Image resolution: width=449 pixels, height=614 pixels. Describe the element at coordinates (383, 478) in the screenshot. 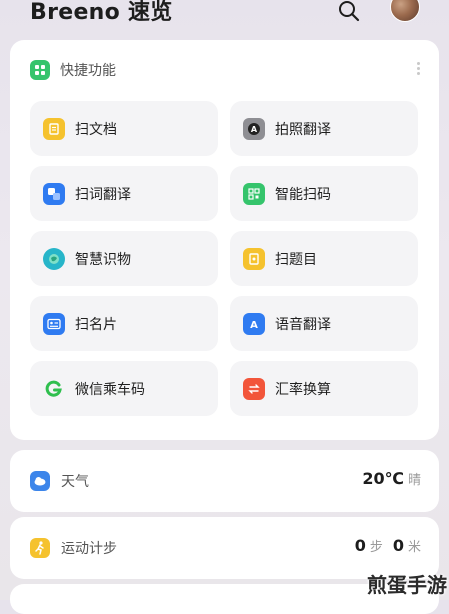

I see `temperature: 20℃` at that location.